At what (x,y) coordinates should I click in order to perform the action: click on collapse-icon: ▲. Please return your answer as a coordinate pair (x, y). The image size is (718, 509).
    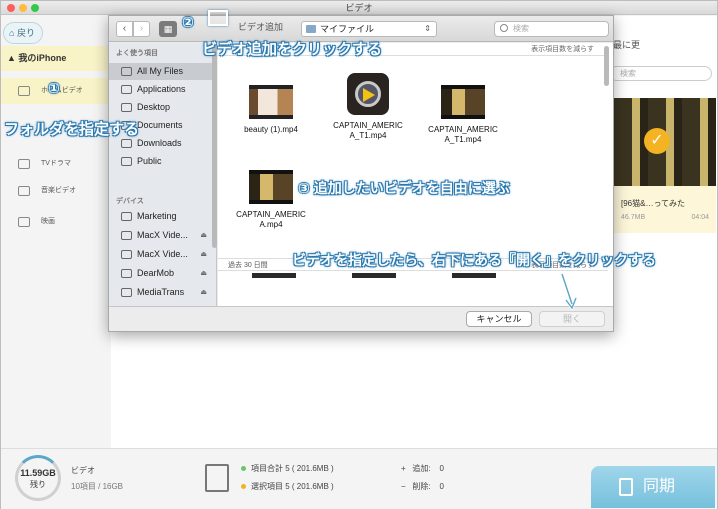
    Looking at the image, I should click on (13, 58).